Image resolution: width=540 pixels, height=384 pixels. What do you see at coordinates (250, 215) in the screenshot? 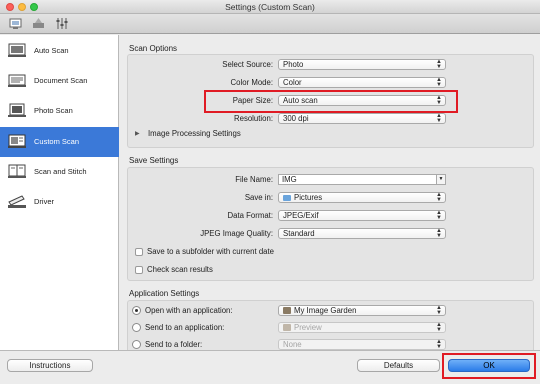
I see `data-format-label: Data Format:` at bounding box center [250, 215].